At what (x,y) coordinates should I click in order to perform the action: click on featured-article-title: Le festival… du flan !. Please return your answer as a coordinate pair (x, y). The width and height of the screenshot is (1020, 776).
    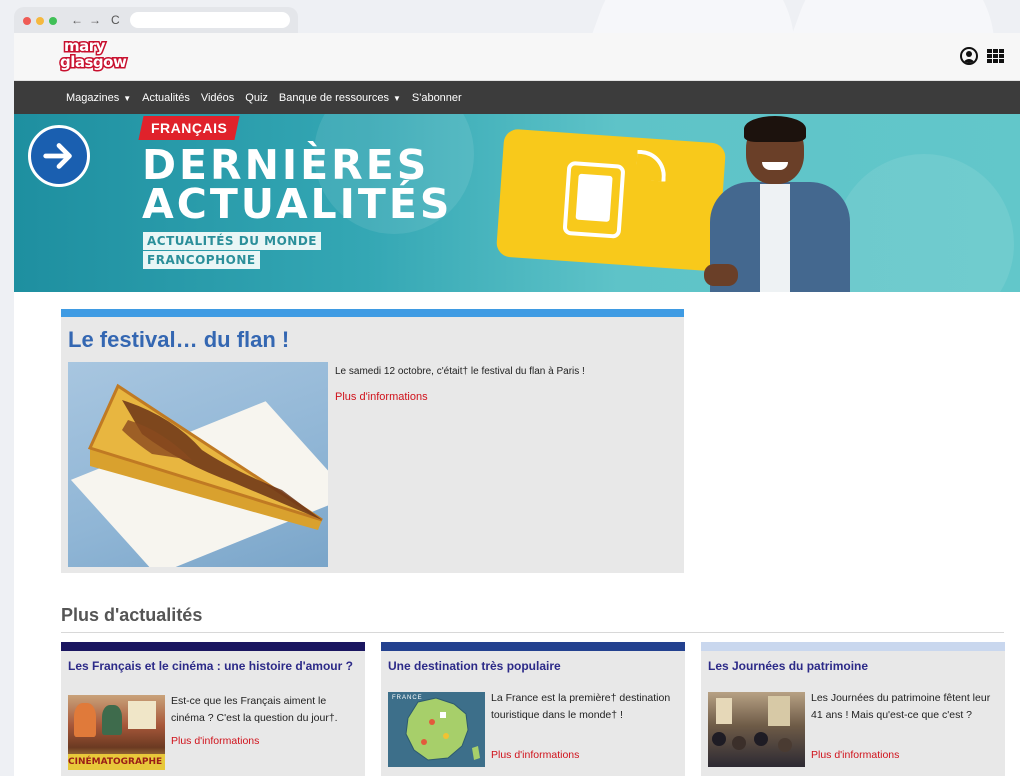
    Looking at the image, I should click on (178, 340).